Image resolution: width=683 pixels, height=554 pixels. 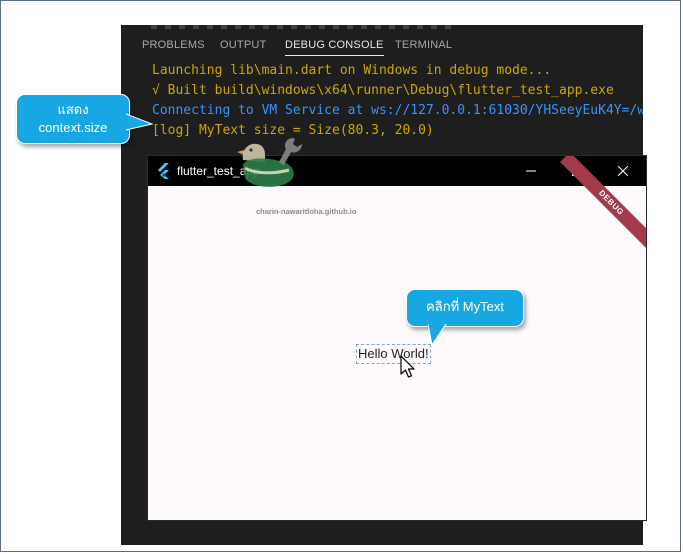 I want to click on callout-click-mytext: คลิกที่ MyText, so click(x=465, y=308).